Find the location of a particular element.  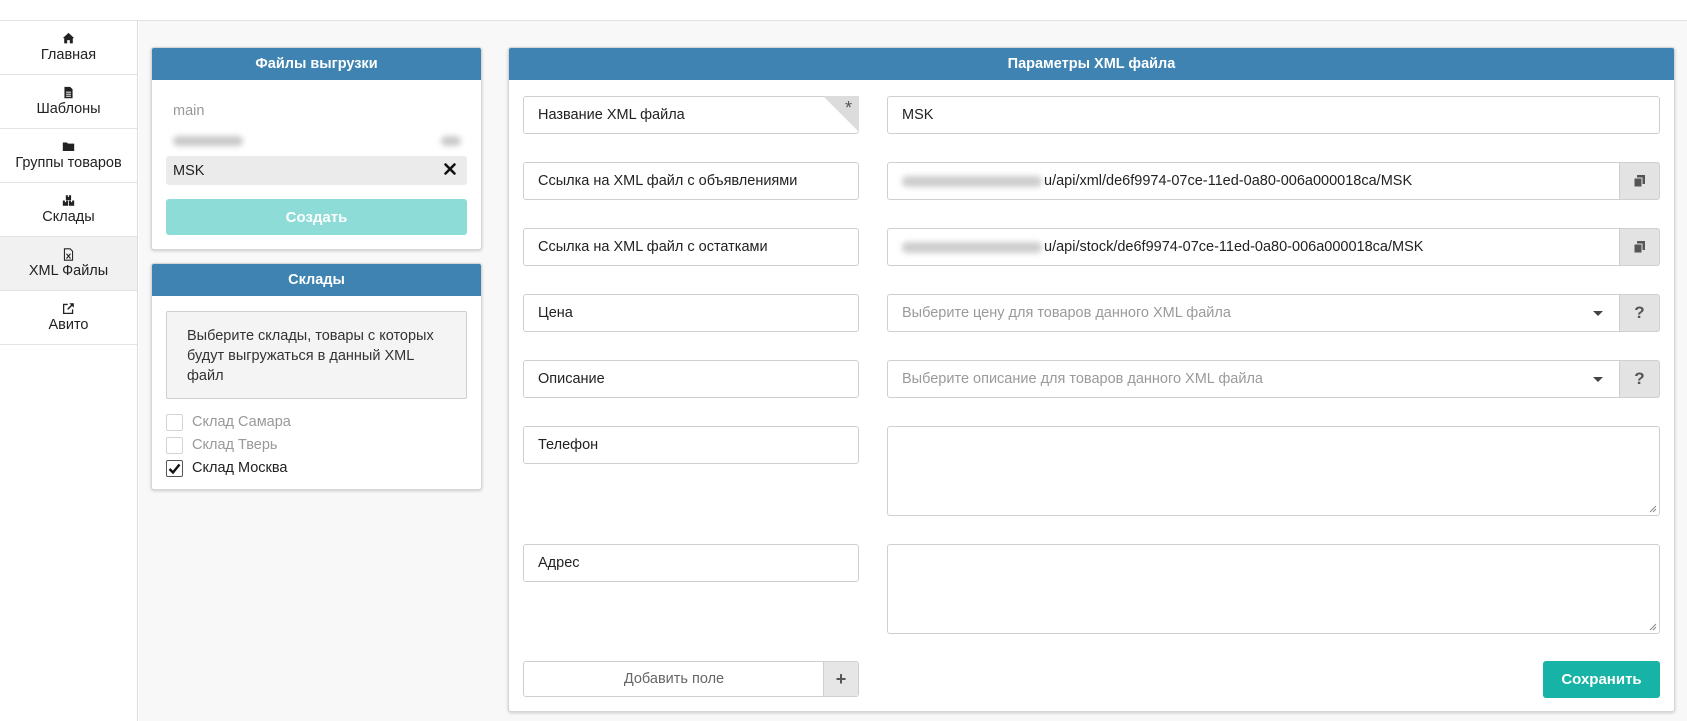

add-field-control: Добавить поле + is located at coordinates (691, 679).